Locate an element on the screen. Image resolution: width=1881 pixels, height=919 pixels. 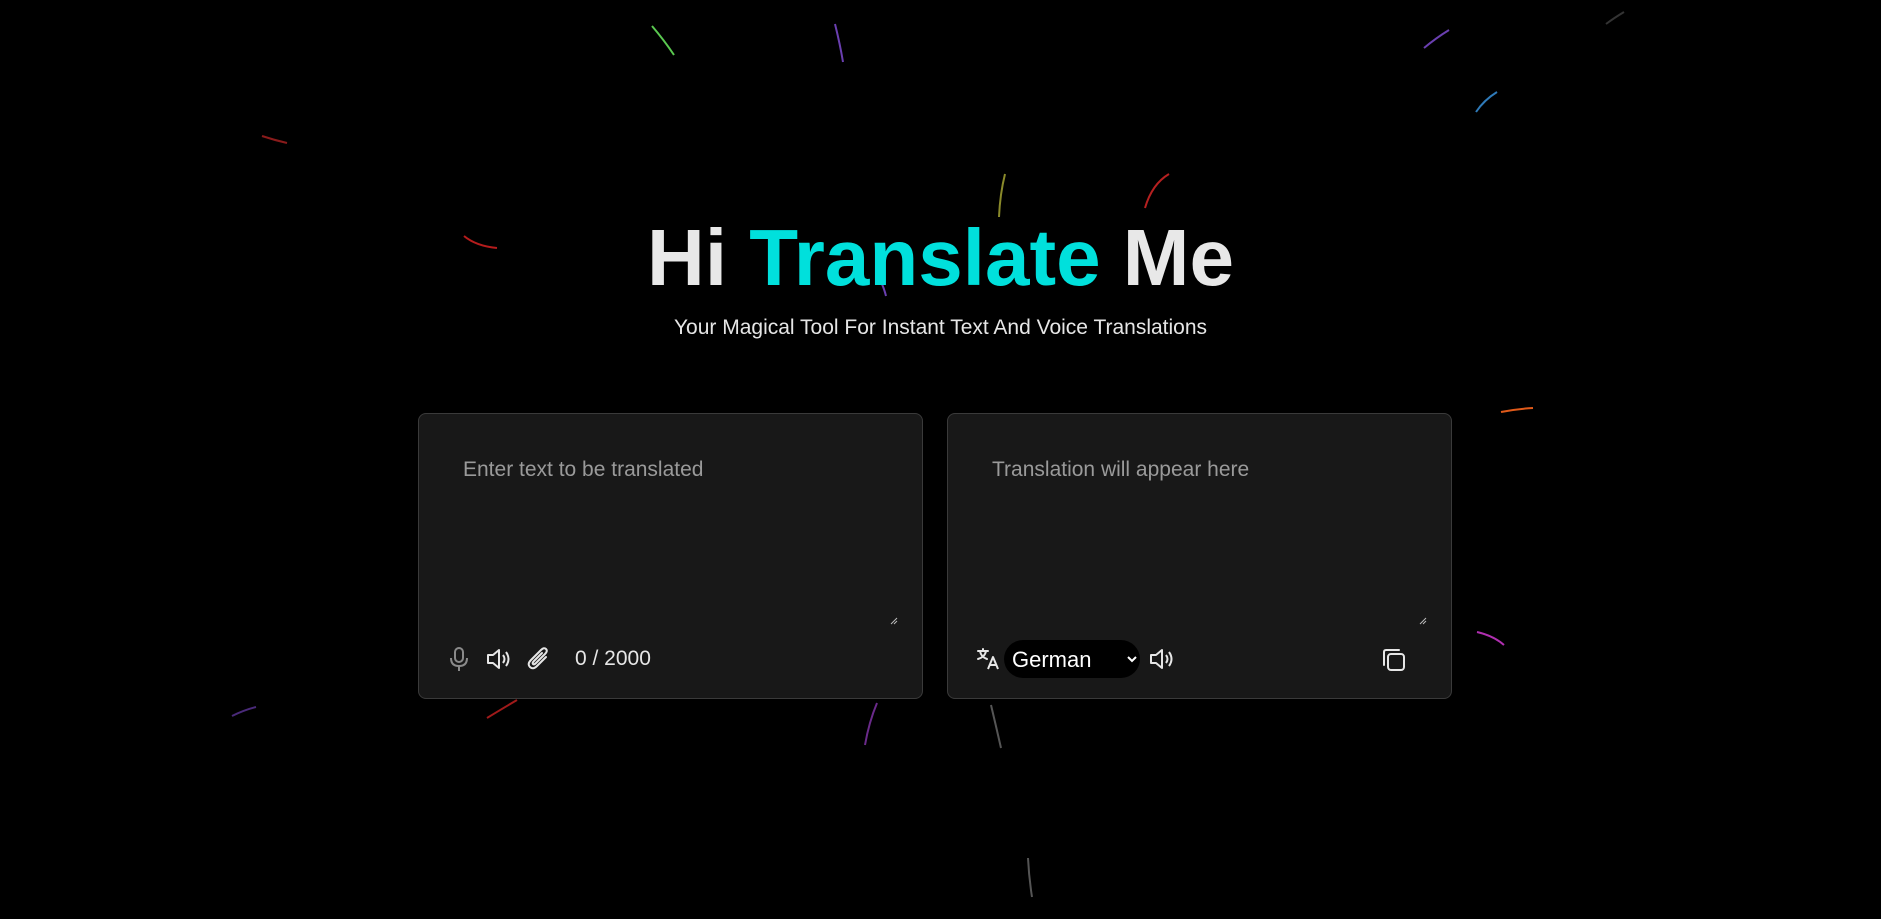
target-language-select: German is located at coordinates (1072, 659).